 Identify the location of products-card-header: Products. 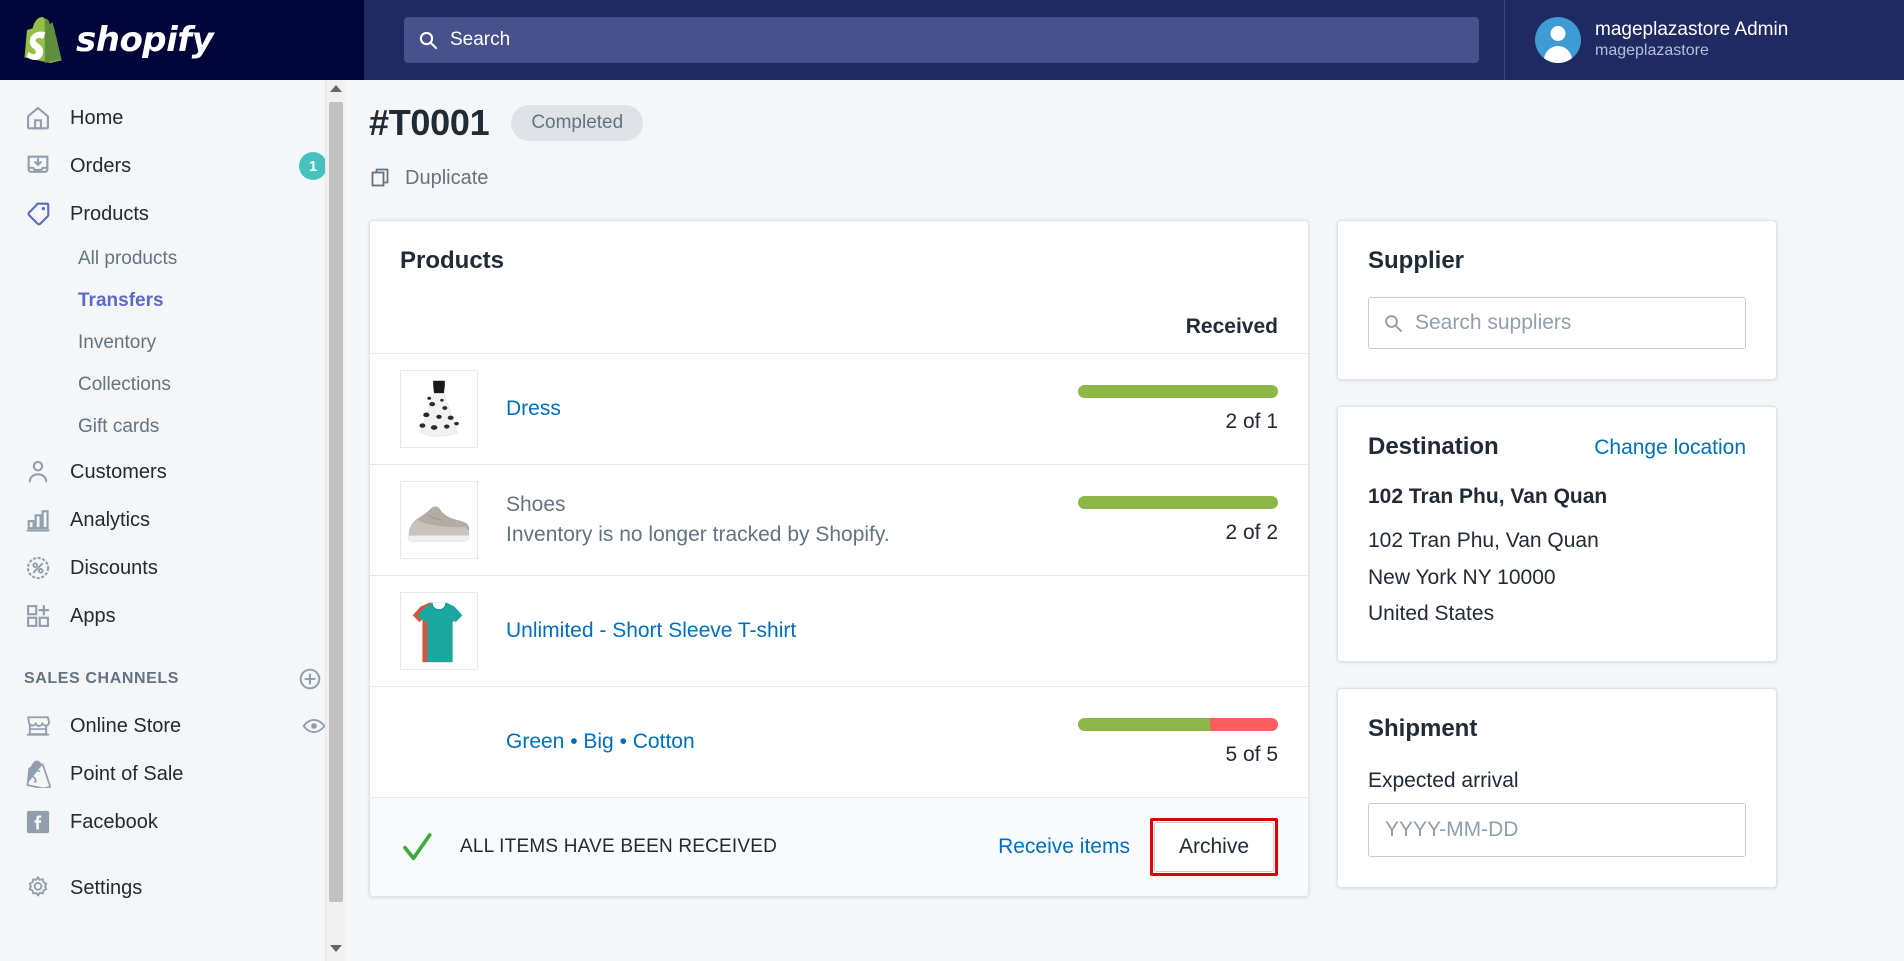
(839, 248).